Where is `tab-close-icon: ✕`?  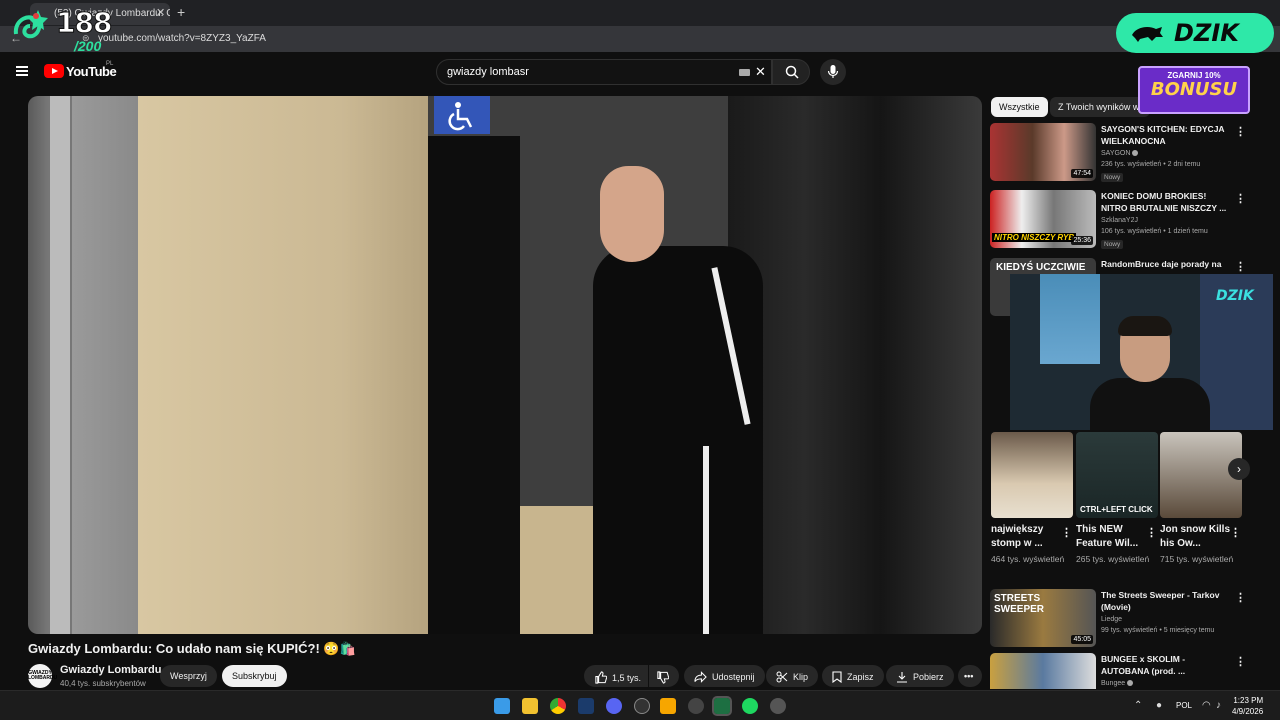 tab-close-icon: ✕ is located at coordinates (160, 12).